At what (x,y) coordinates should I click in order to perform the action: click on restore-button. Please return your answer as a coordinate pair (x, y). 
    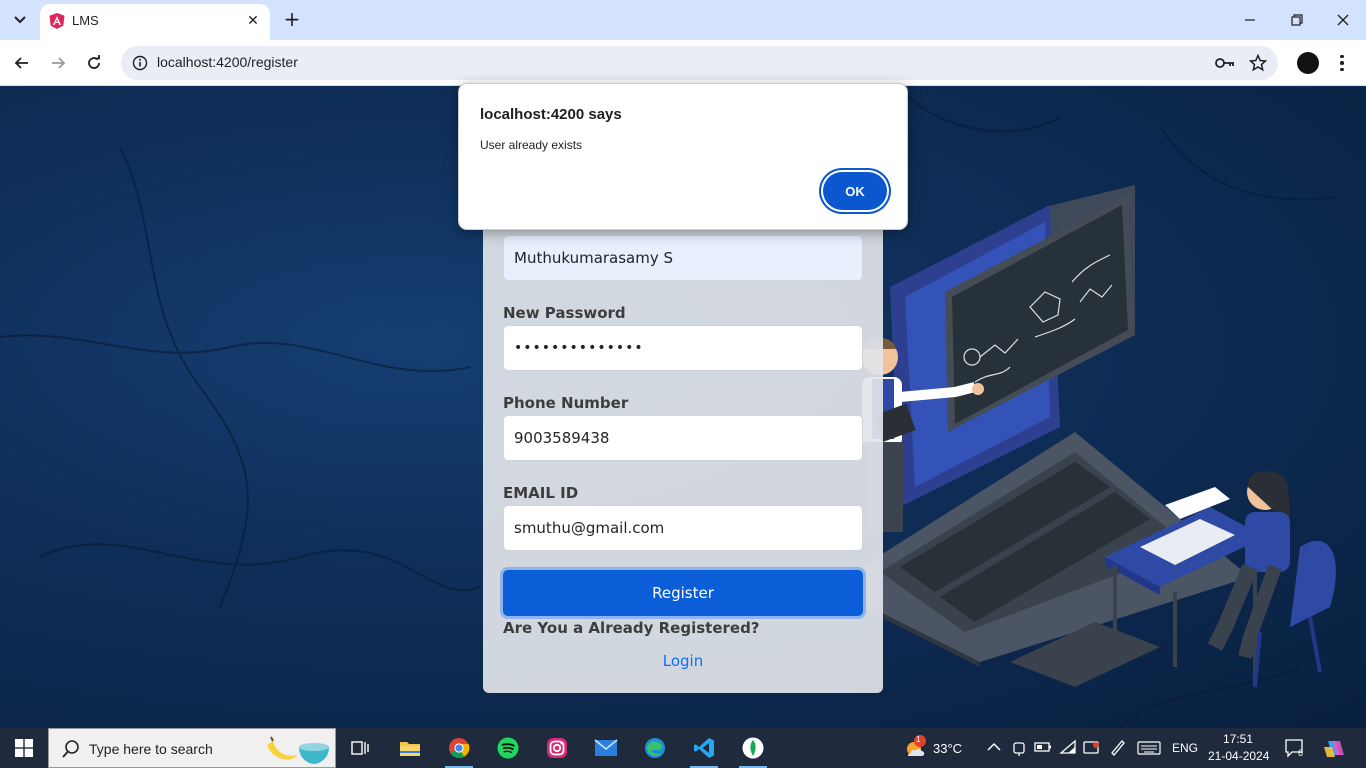
    Looking at the image, I should click on (1297, 20).